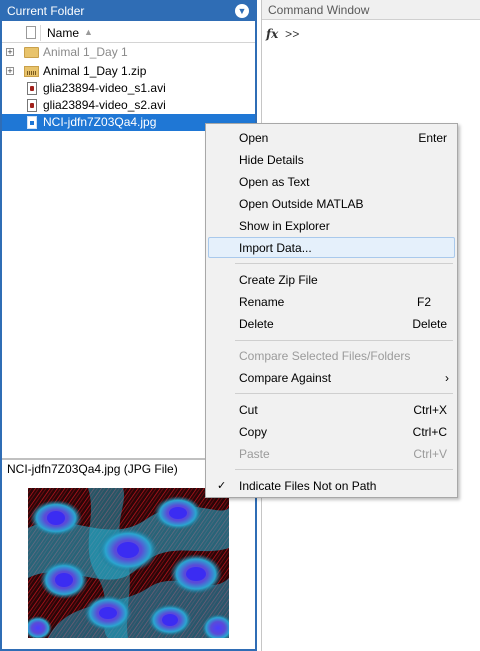  I want to click on file-list-header: Name ▲, so click(128, 33).